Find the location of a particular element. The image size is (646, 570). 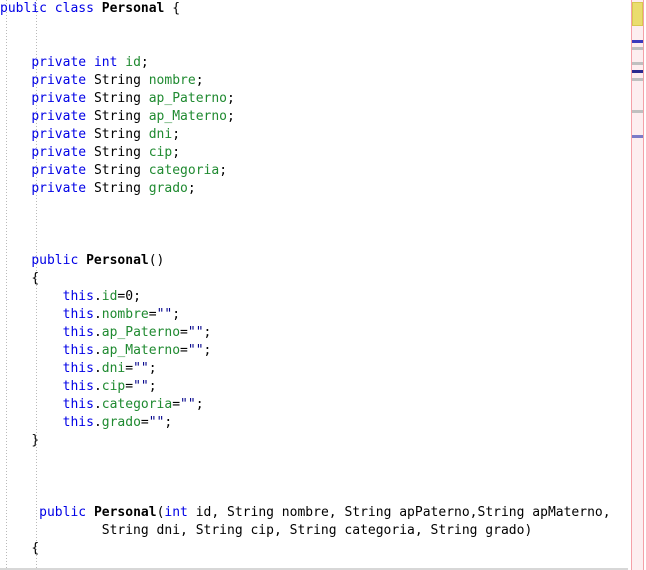

code-token: ap_Paterno is located at coordinates (141, 332).